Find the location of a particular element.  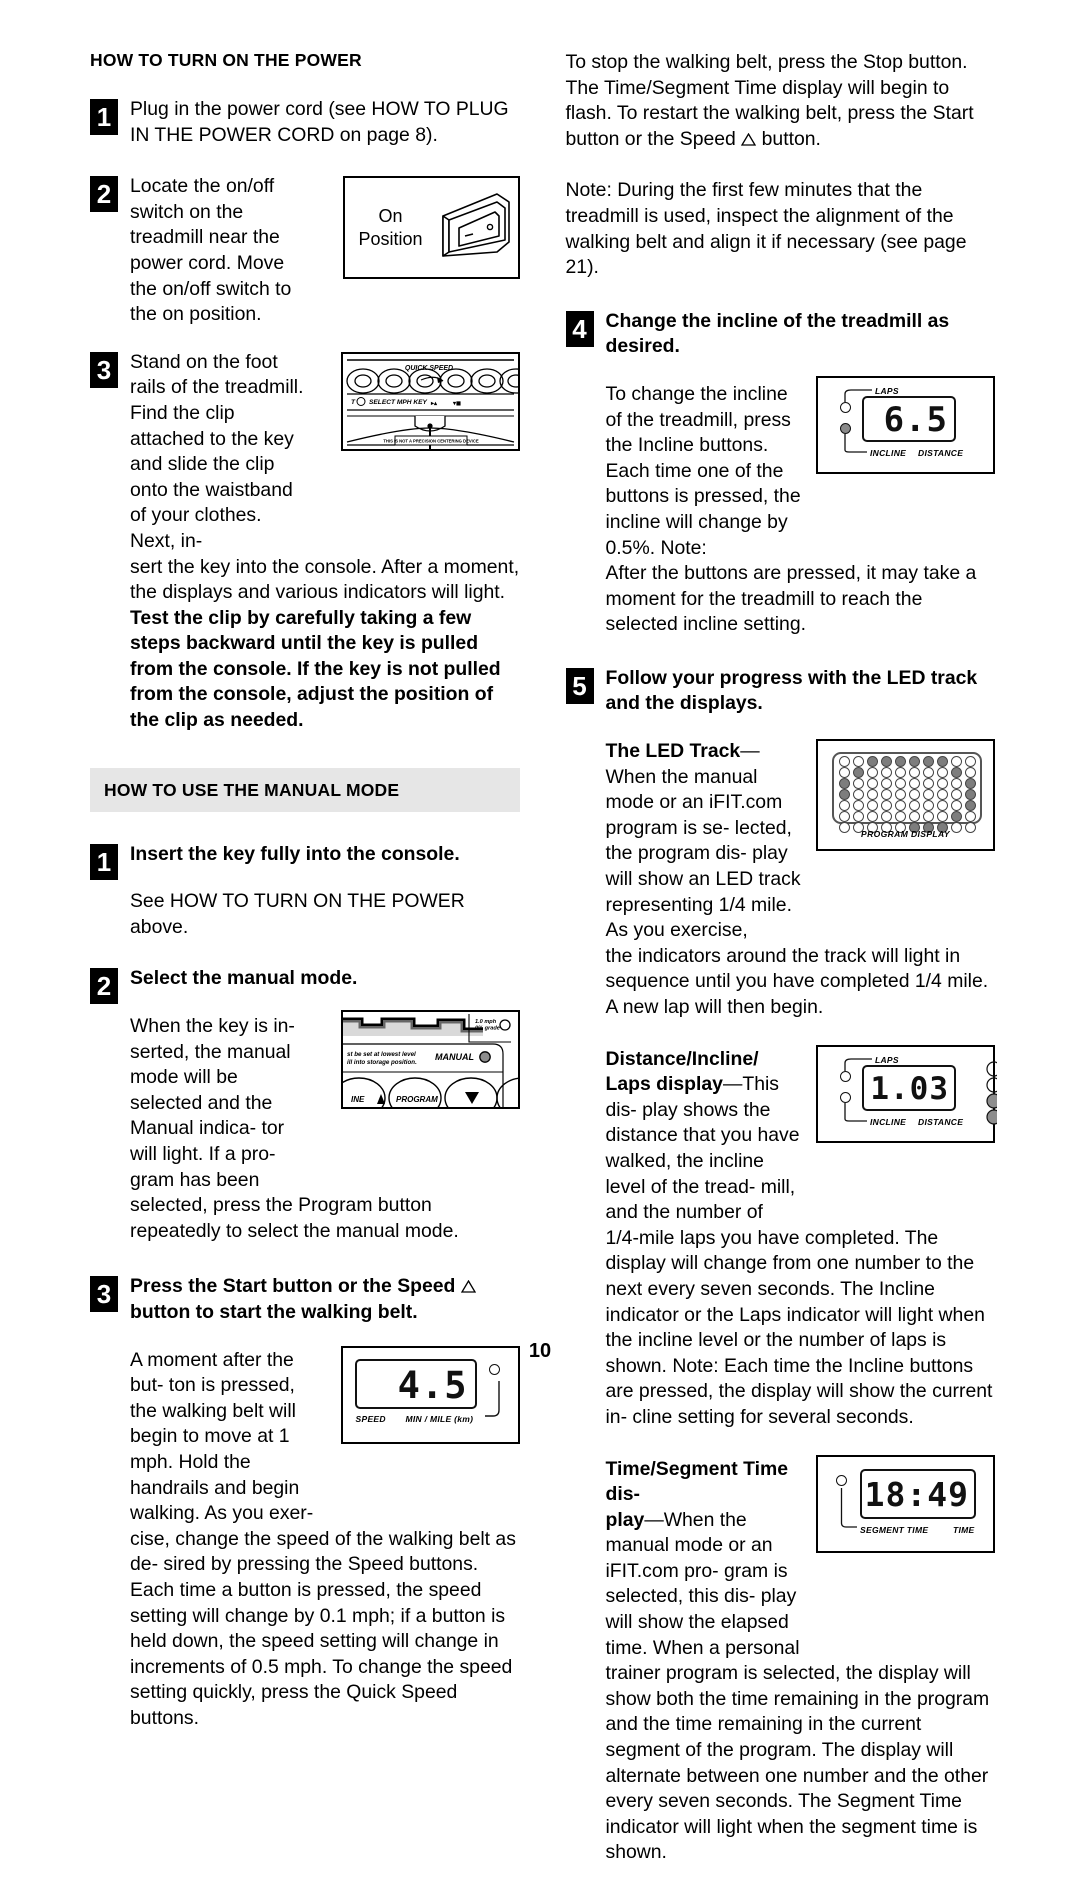

time-value: 18:49 is located at coordinates (916, 1494).